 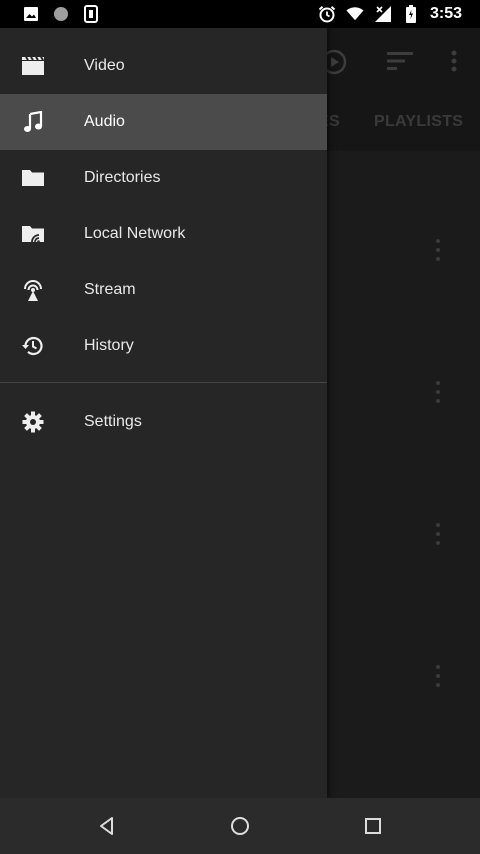 I want to click on signal-icon, so click(x=383, y=14).